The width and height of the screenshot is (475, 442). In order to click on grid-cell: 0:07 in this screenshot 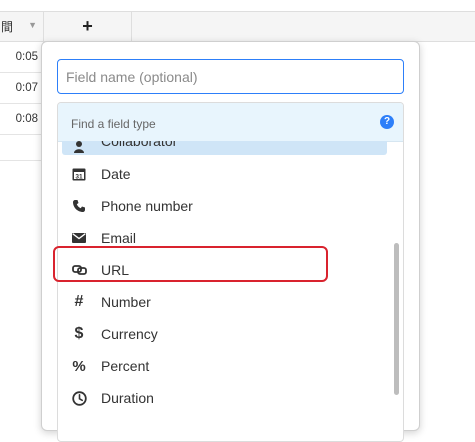, I will do `click(22, 88)`.